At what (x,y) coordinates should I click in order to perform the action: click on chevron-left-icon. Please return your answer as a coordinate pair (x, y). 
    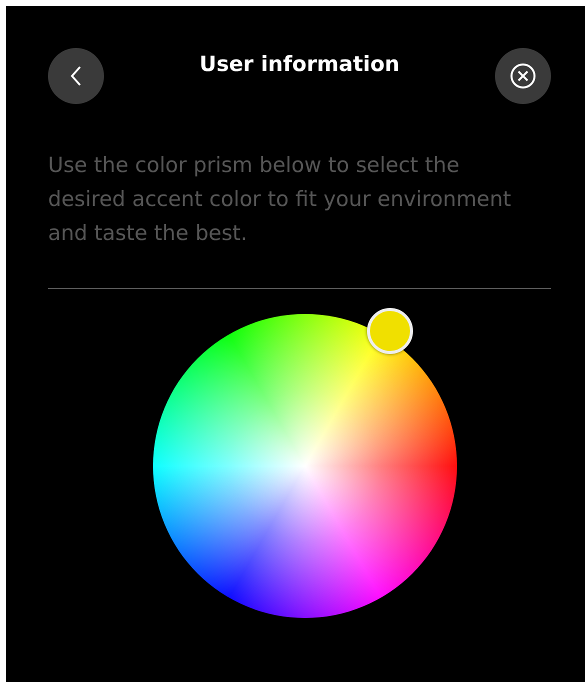
    Looking at the image, I should click on (76, 76).